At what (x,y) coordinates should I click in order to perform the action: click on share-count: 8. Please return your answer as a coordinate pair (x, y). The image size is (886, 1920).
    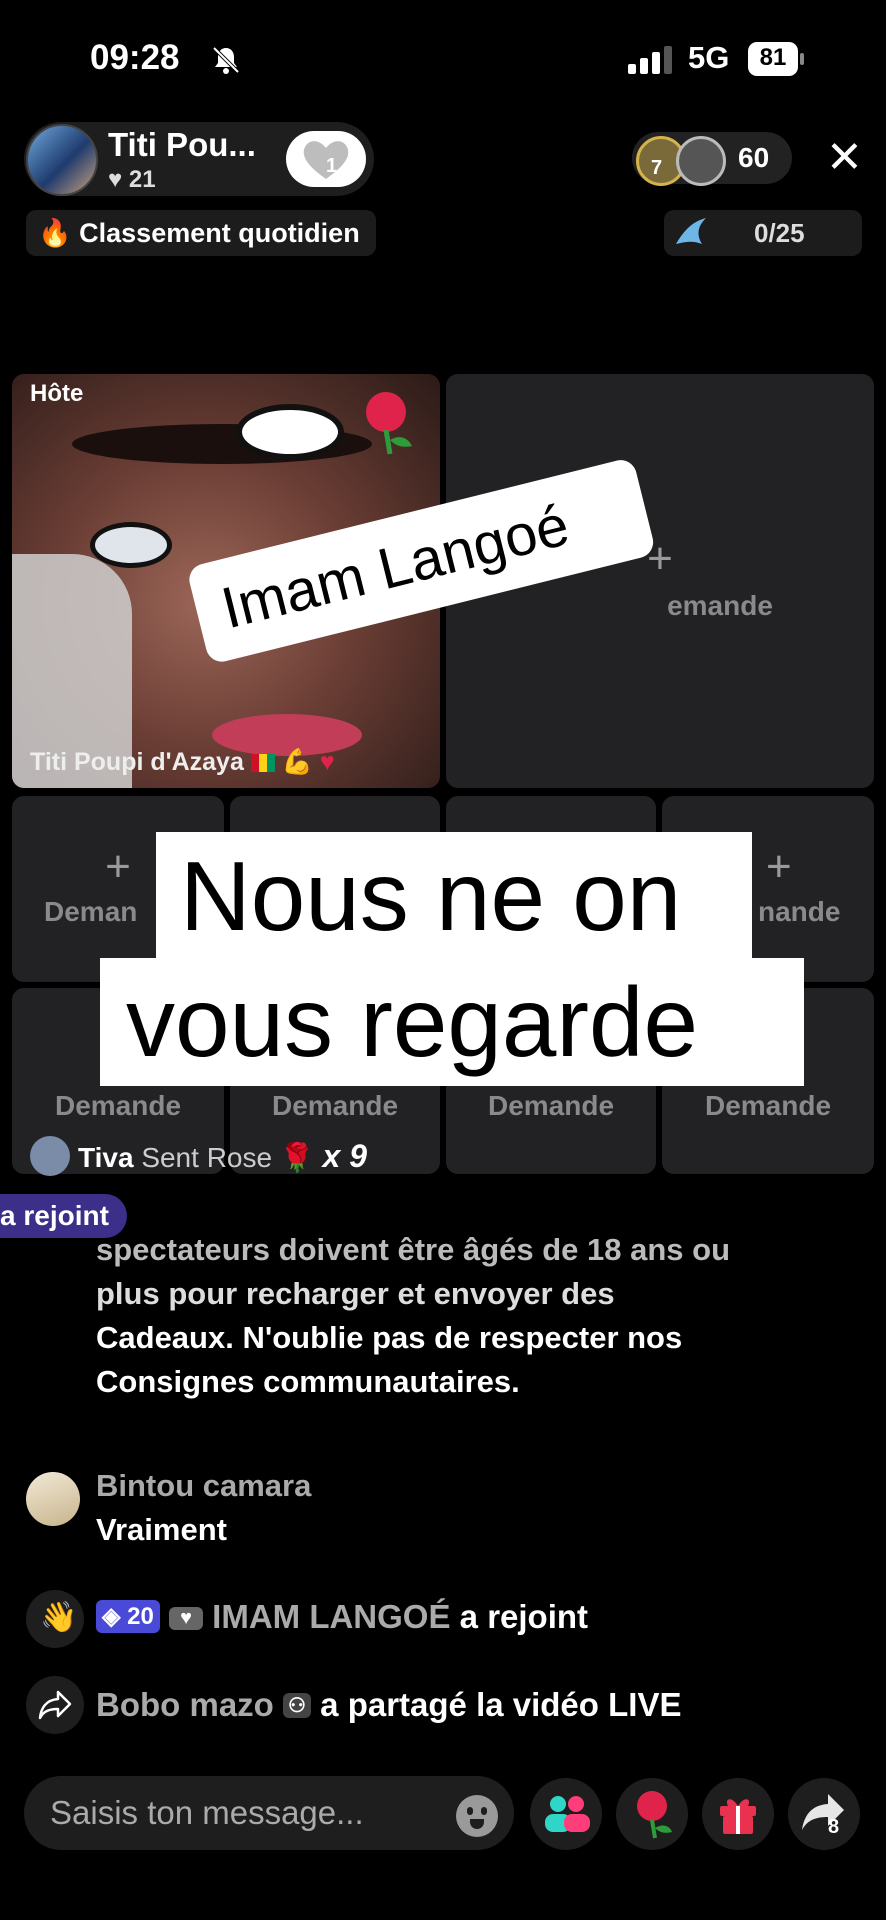
    Looking at the image, I should click on (834, 1827).